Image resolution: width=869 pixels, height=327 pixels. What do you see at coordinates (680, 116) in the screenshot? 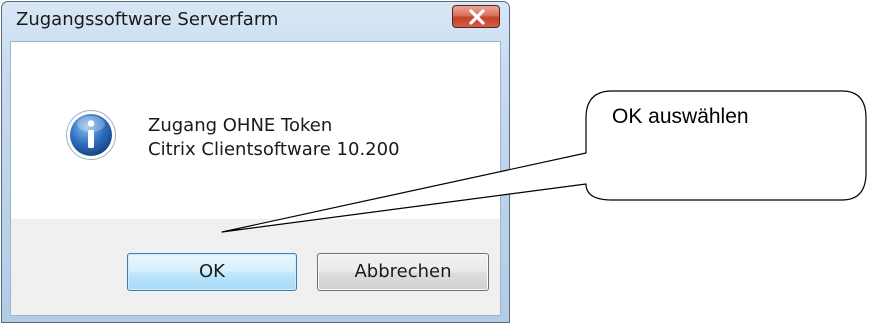
I see `callout-text: OK auswählen` at bounding box center [680, 116].